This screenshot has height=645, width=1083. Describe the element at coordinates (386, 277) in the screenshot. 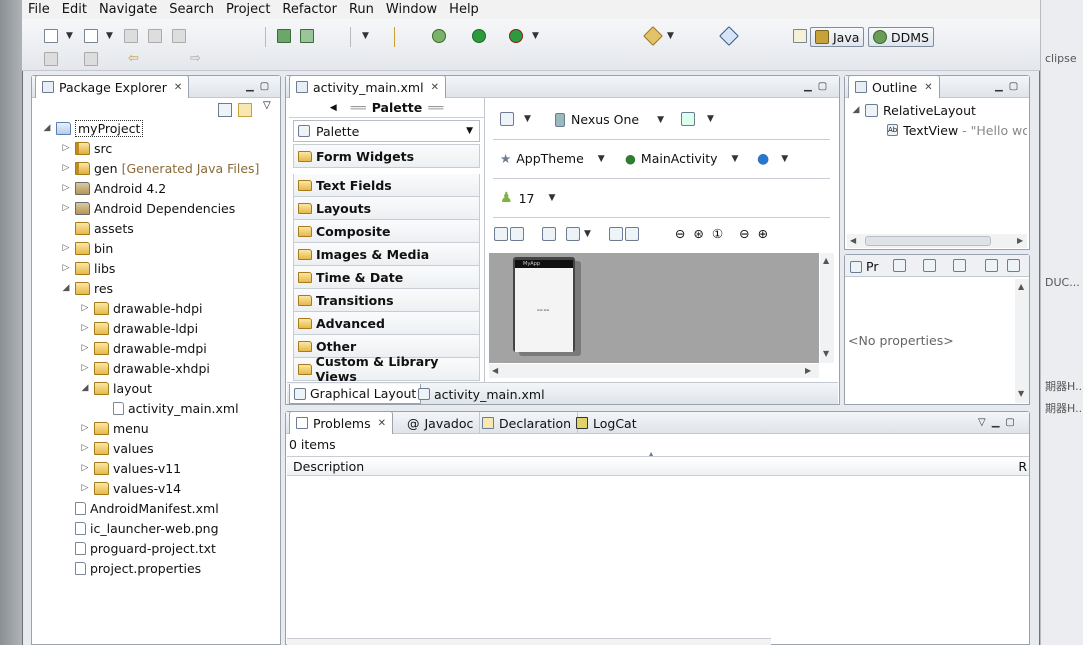

I see `palette-category: Time & Date` at that location.